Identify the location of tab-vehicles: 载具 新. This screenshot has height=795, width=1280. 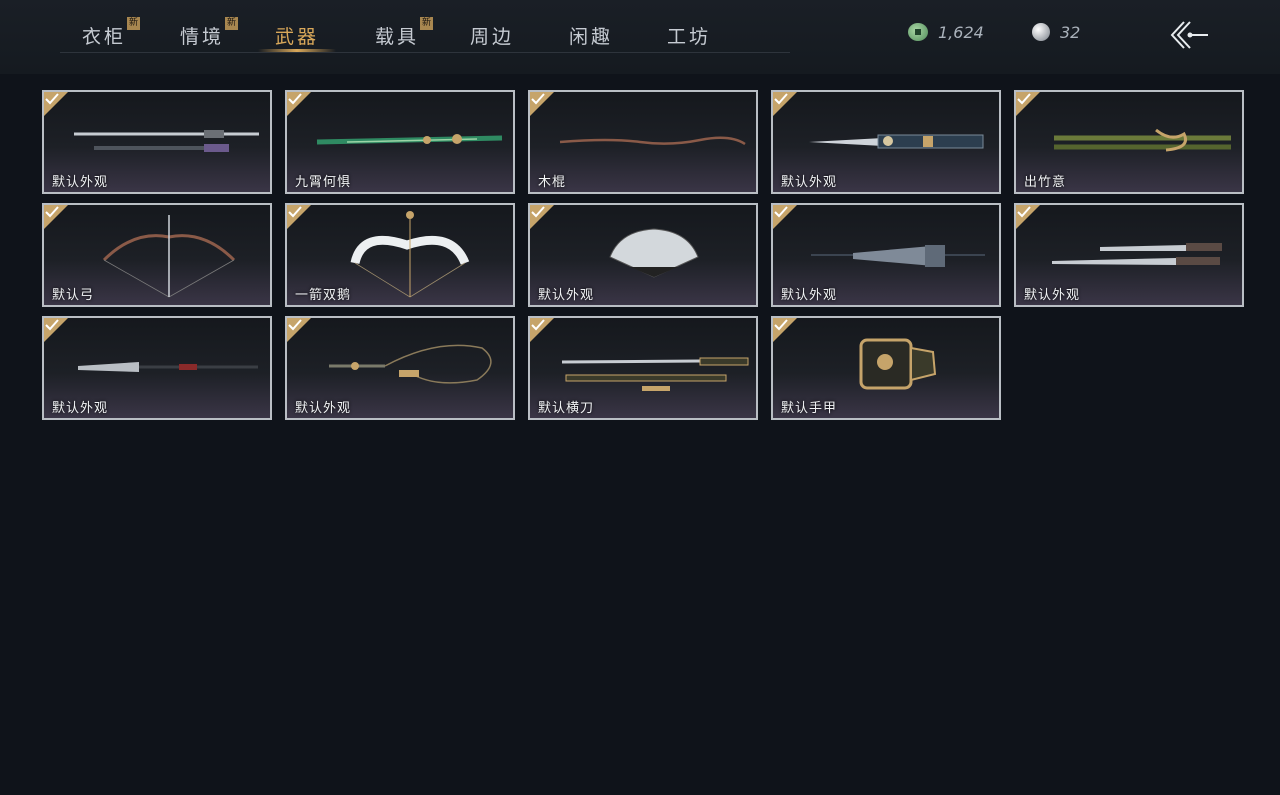
(404, 32).